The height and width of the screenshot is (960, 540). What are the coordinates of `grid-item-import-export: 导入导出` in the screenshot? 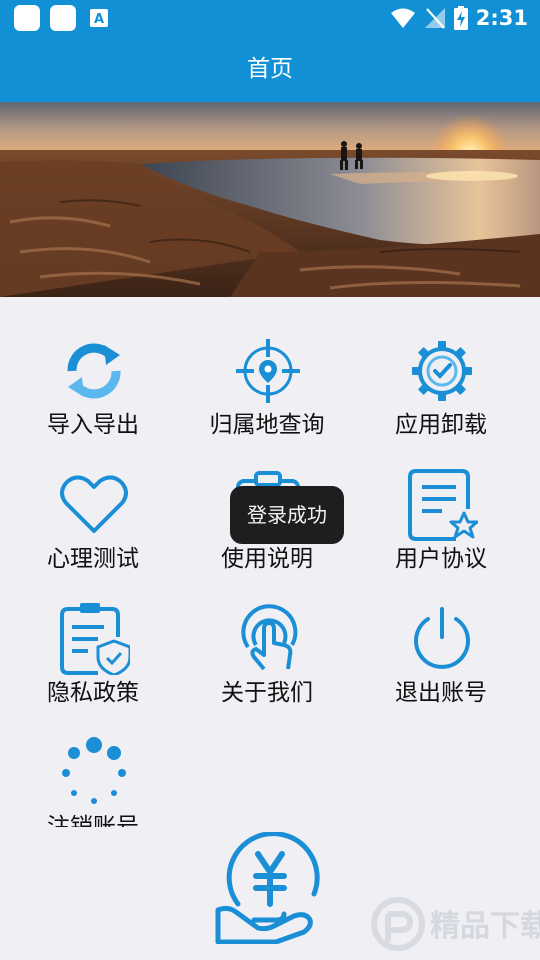 It's located at (93, 367).